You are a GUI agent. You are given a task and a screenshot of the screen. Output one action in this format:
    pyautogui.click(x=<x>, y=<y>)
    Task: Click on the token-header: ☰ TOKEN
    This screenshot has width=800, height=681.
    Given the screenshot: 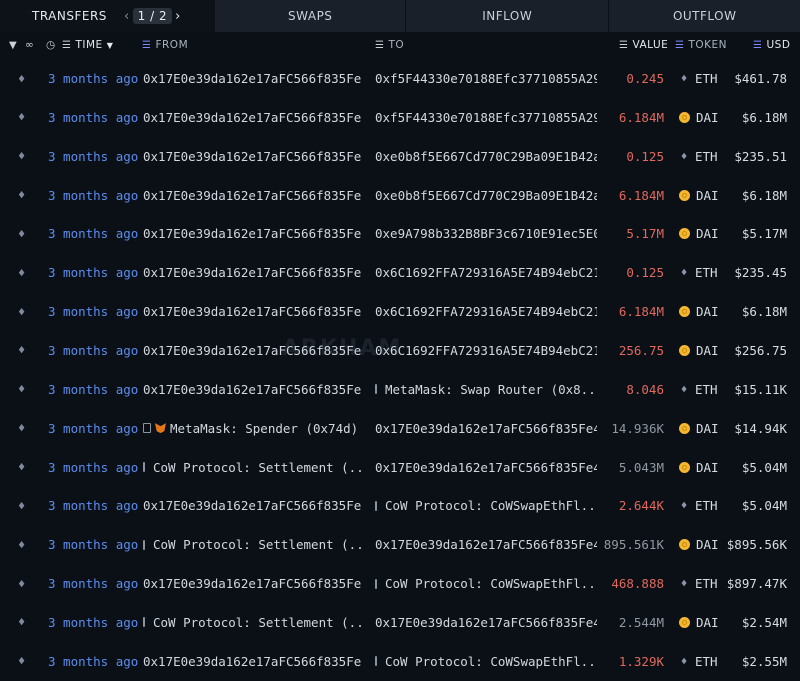 What is the action you would take?
    pyautogui.click(x=701, y=45)
    